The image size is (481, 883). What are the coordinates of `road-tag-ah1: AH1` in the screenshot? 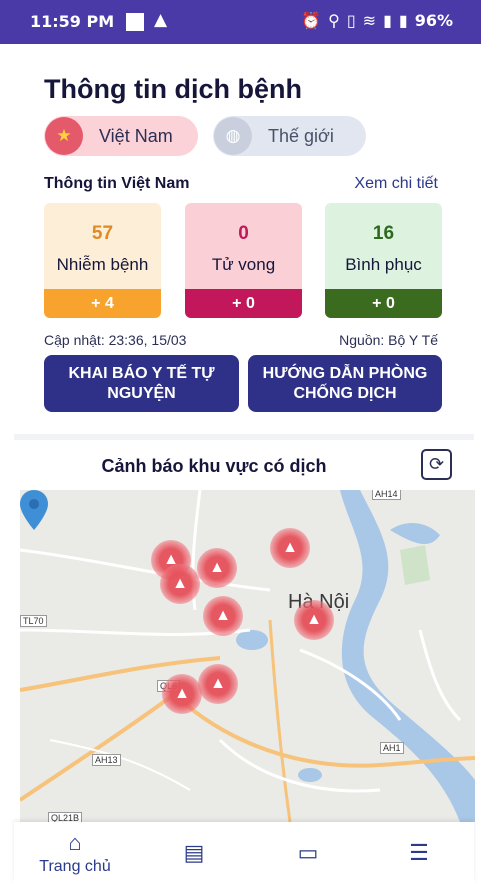 It's located at (392, 748).